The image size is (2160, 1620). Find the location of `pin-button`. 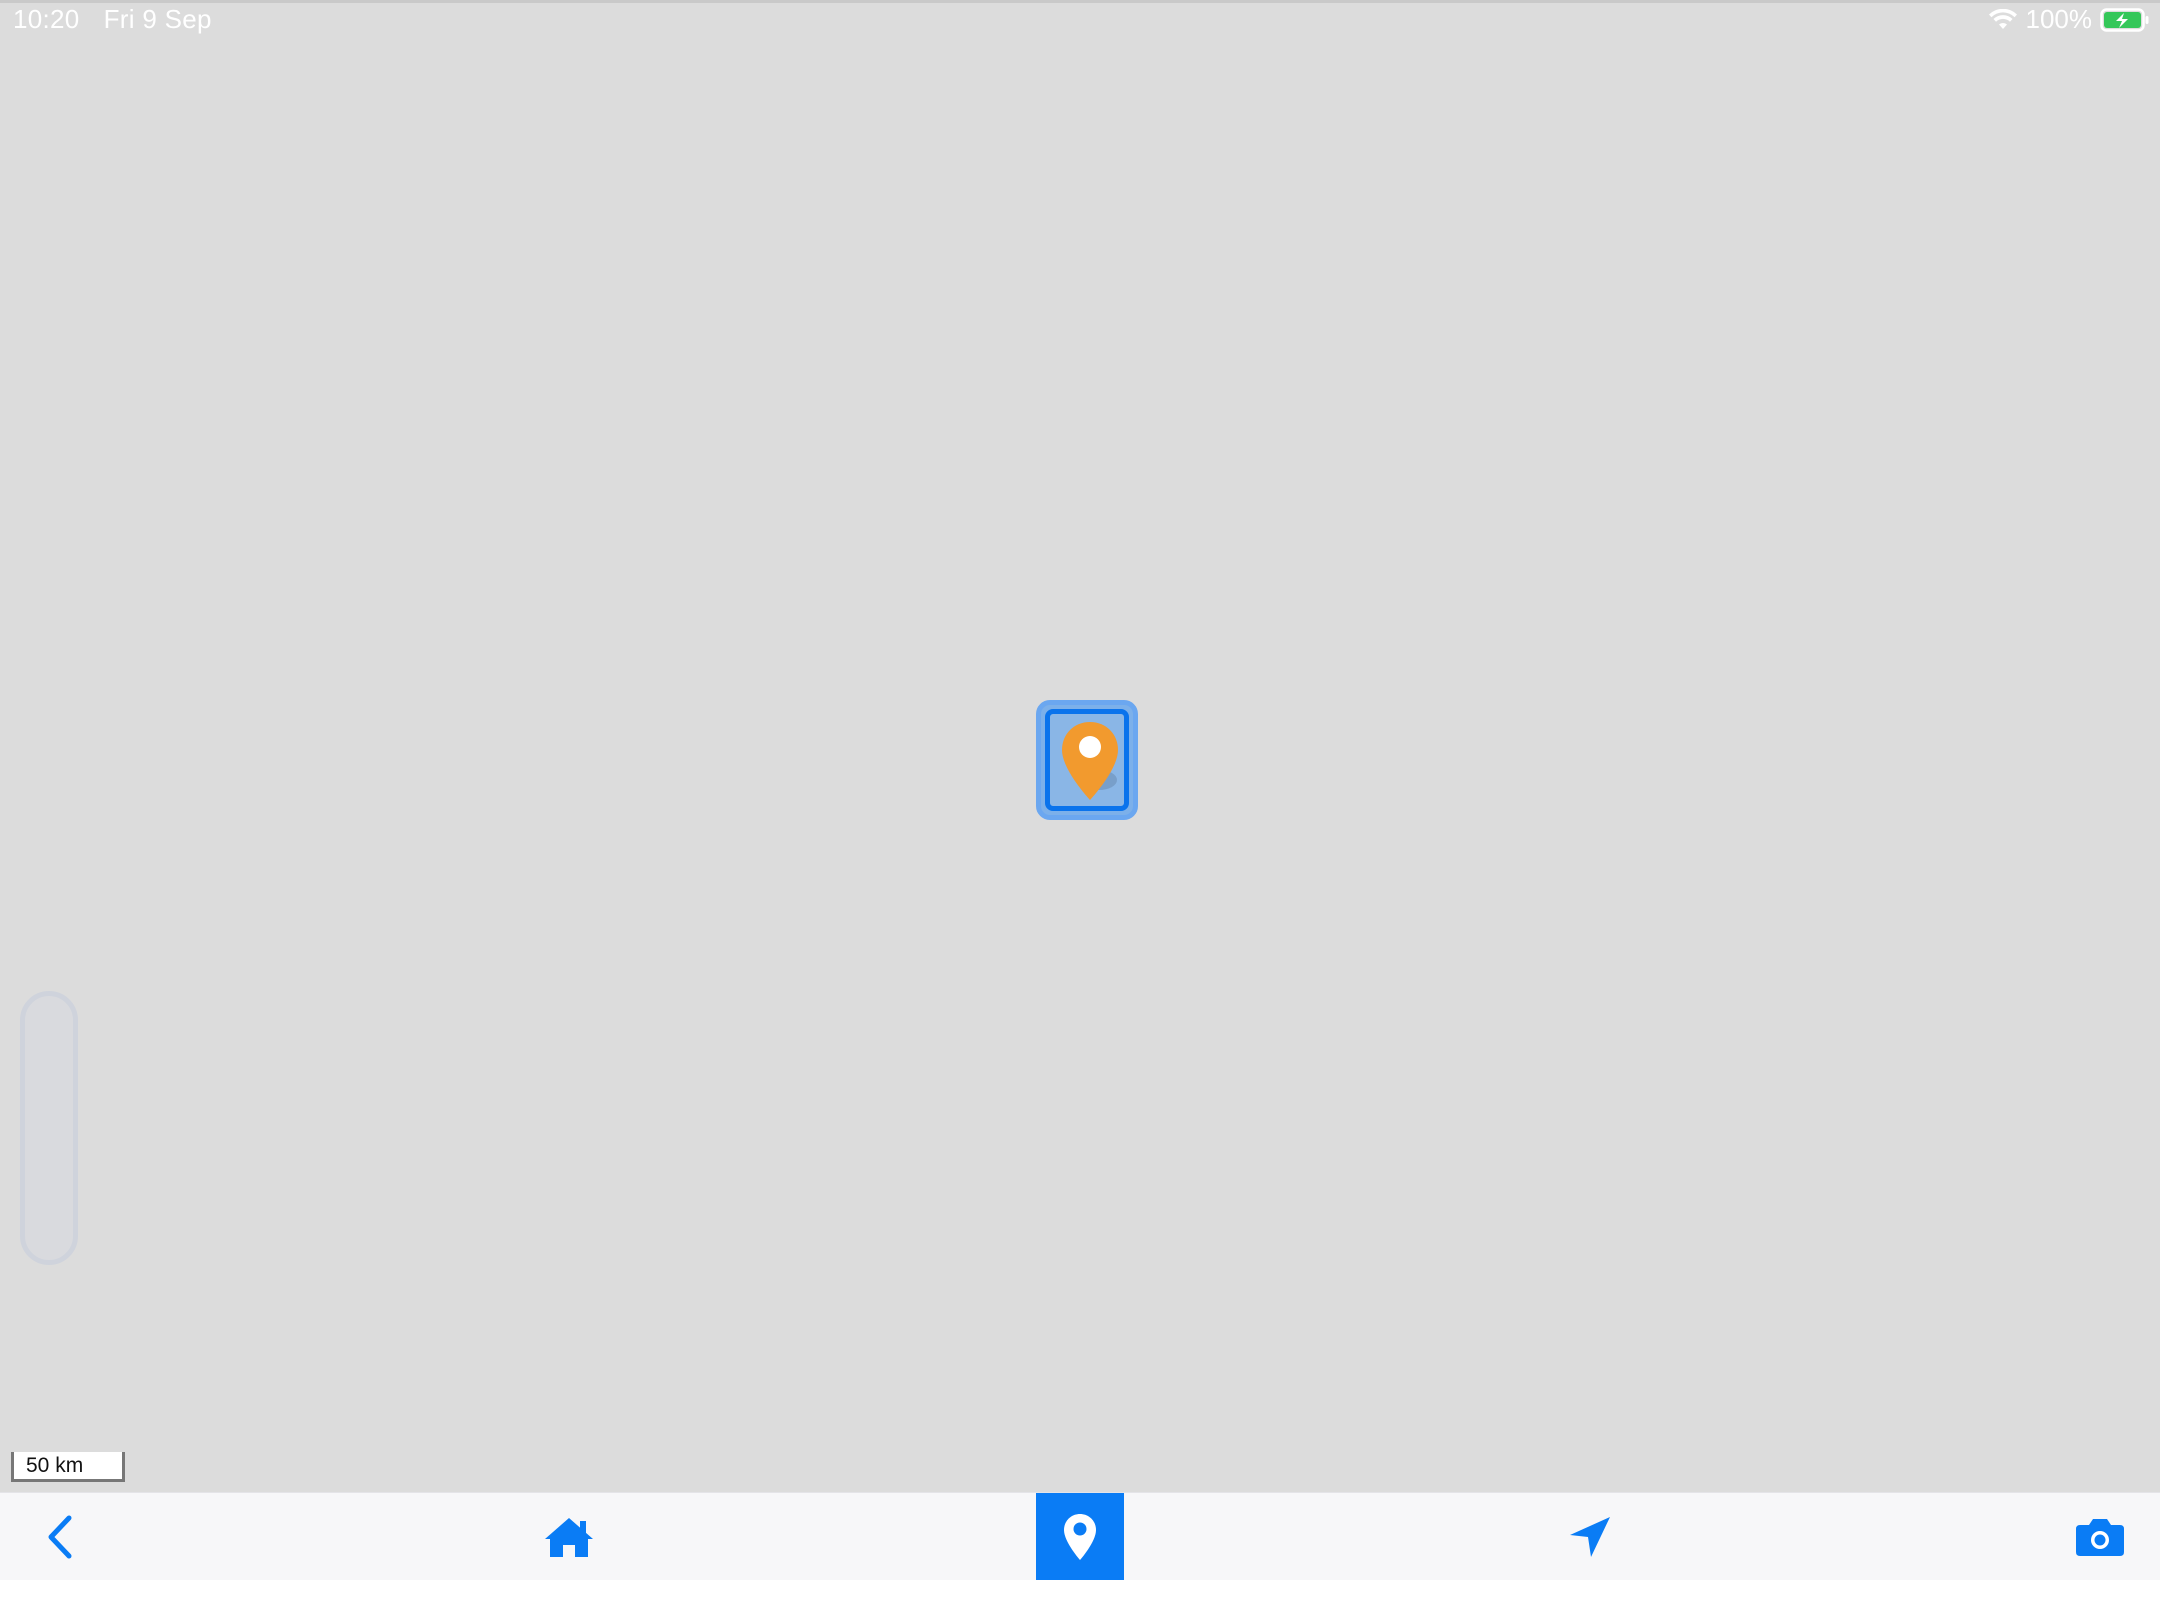

pin-button is located at coordinates (1080, 1537).